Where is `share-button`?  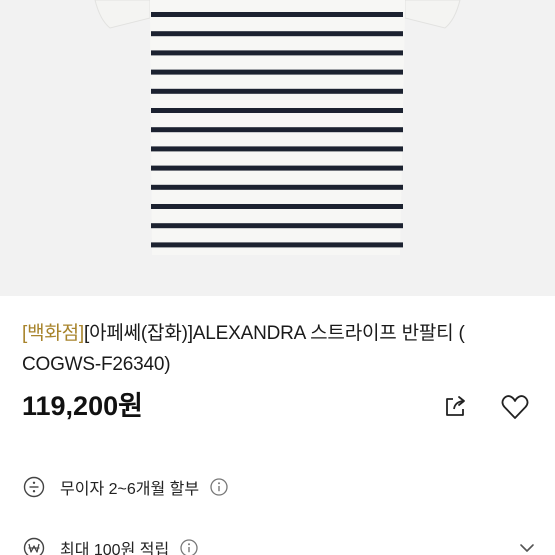 share-button is located at coordinates (455, 407).